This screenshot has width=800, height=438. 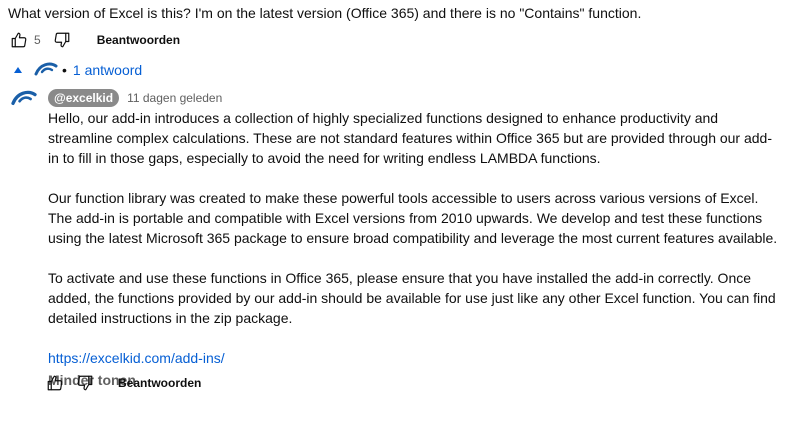 I want to click on reply-actions: Beantwoorden, so click(x=122, y=383).